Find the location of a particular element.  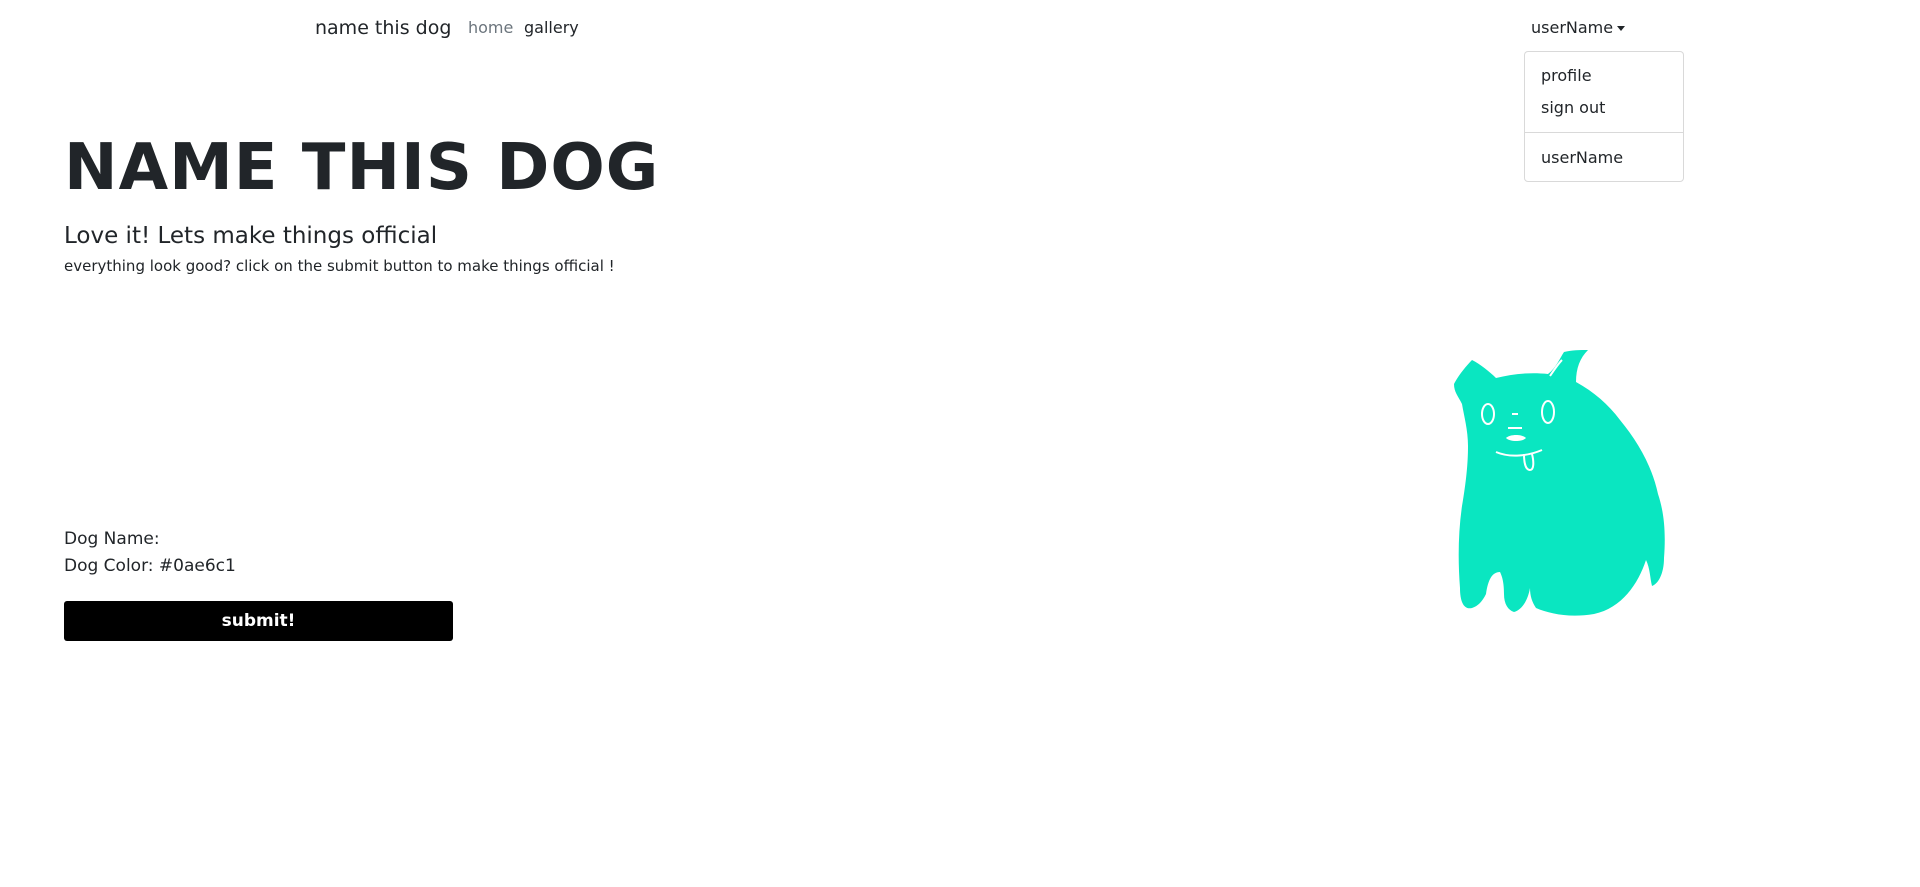

dropdown-divider is located at coordinates (1604, 132).